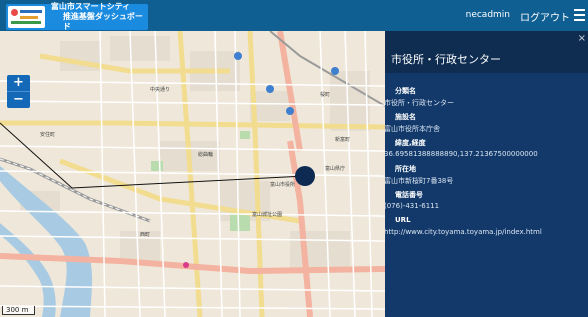 This screenshot has width=588, height=317. Describe the element at coordinates (18, 100) in the screenshot. I see `zoom-out-button: −` at that location.